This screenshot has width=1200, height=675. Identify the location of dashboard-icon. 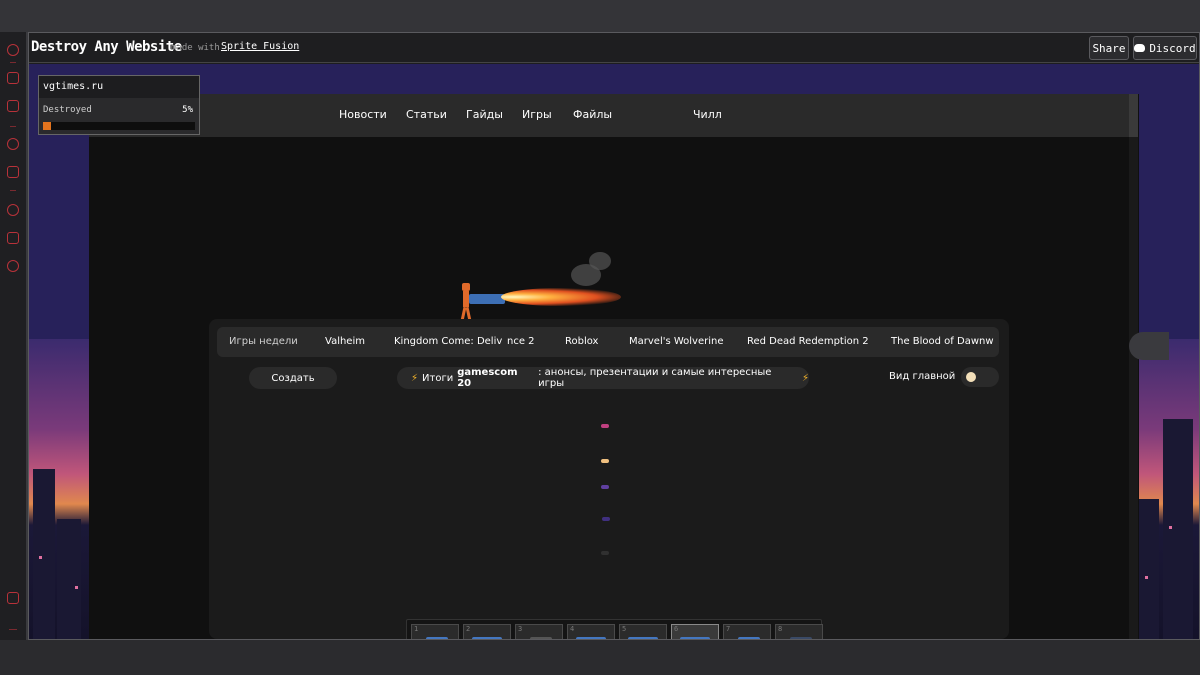
(13, 50).